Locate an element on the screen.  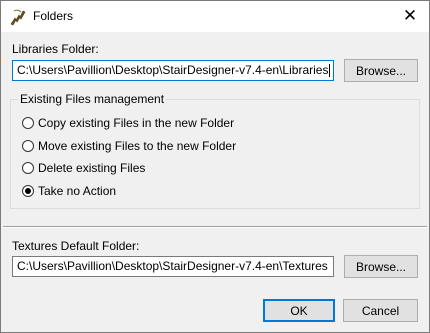
radio-take-no-action: Take no Action is located at coordinates (69, 191).